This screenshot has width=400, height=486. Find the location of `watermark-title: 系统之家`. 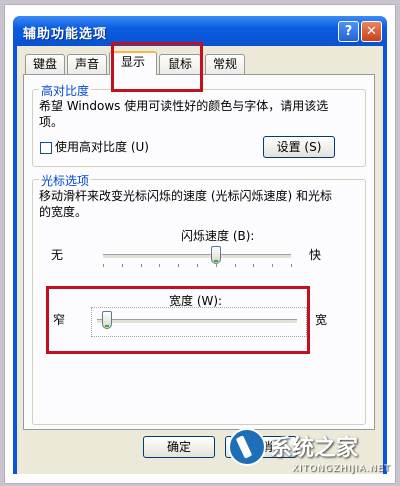

watermark-title: 系统之家 is located at coordinates (314, 448).